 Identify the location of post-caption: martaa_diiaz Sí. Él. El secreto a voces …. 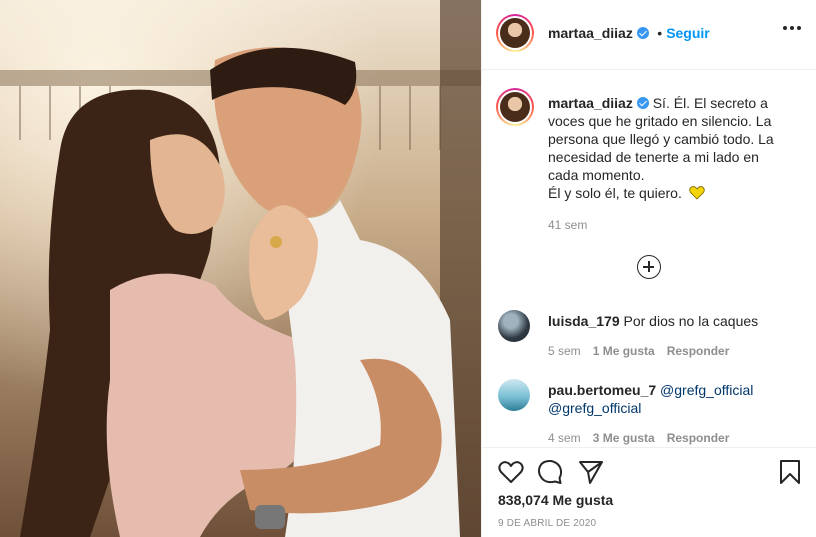
(668, 164).